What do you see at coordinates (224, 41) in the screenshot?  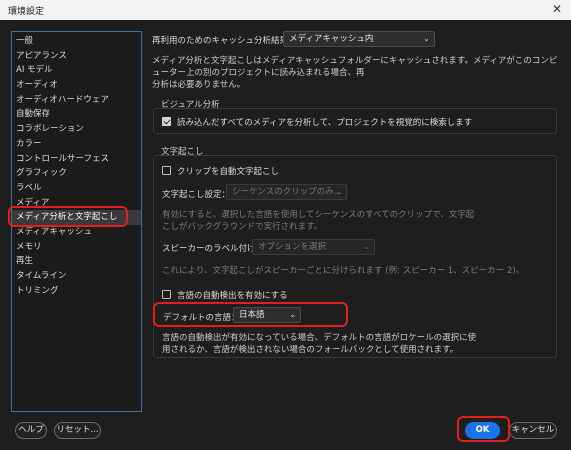 I see `cache-label: 再利用のためのキャッシュ分析結果：` at bounding box center [224, 41].